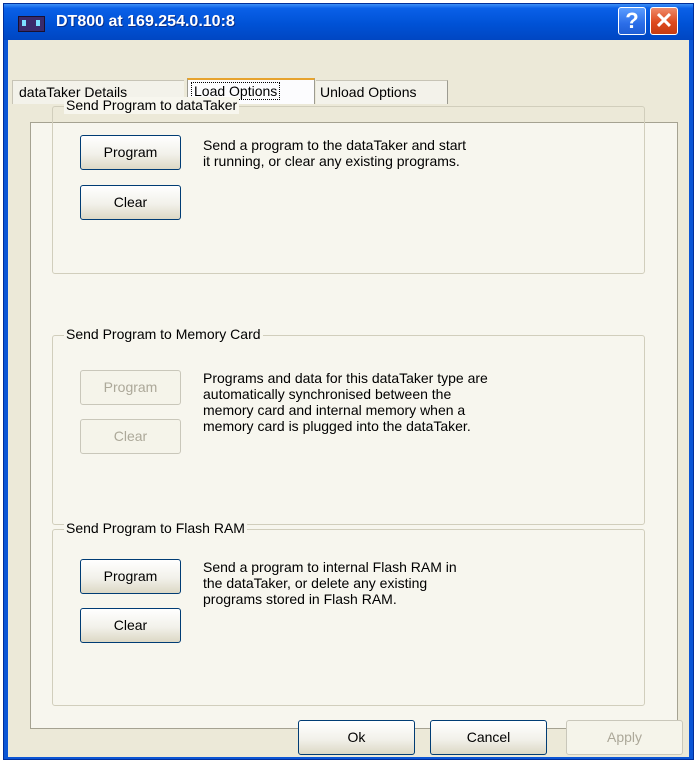 This screenshot has width=700, height=763. What do you see at coordinates (624, 737) in the screenshot?
I see `apply-button: Apply` at bounding box center [624, 737].